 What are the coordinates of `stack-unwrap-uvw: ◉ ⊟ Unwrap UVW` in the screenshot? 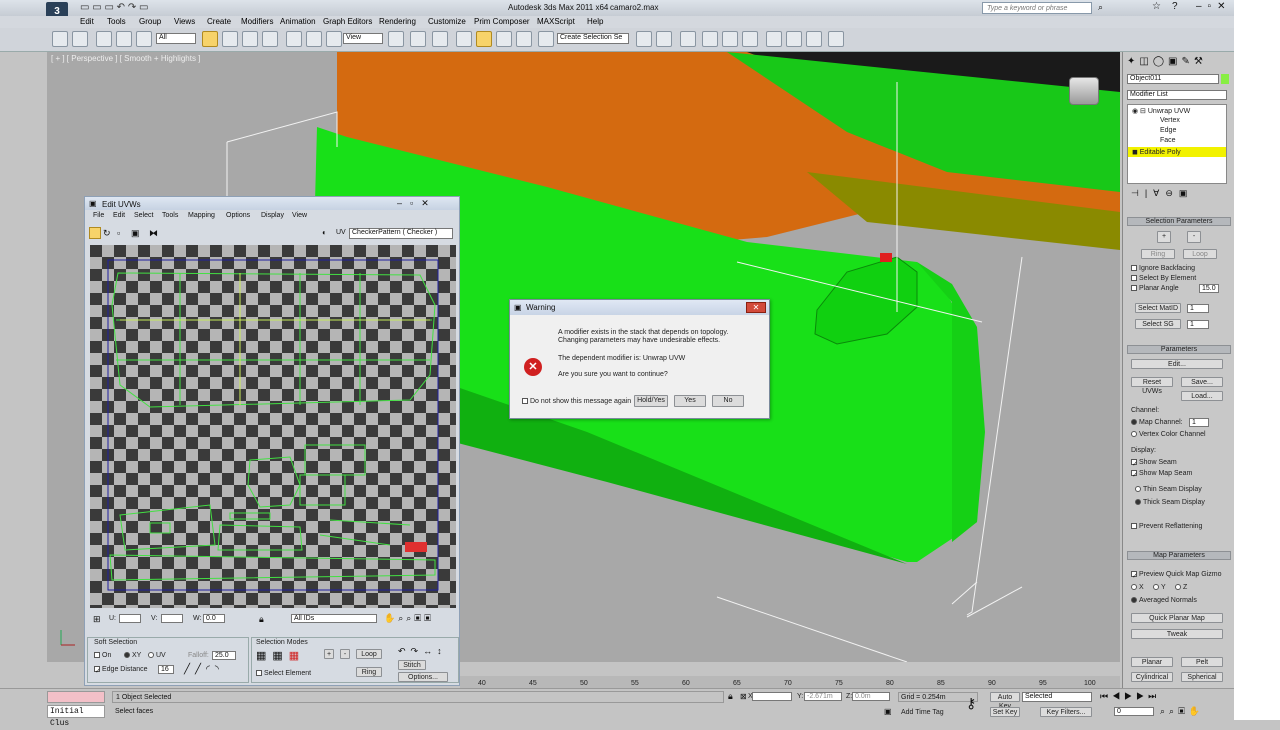 It's located at (1161, 111).